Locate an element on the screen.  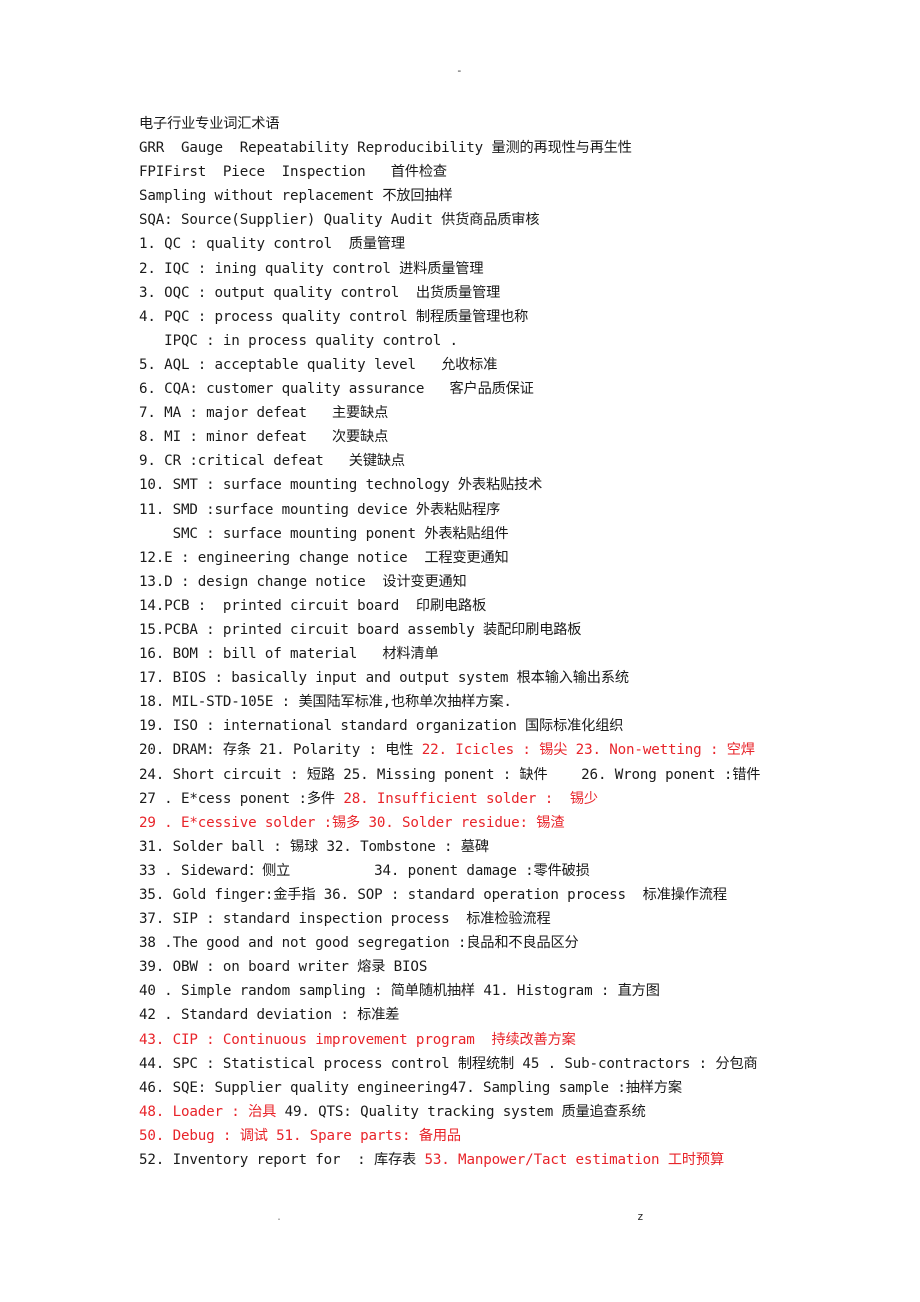
term-text: 12.E : engineering change notice 工程变更通知 is located at coordinates (324, 557).